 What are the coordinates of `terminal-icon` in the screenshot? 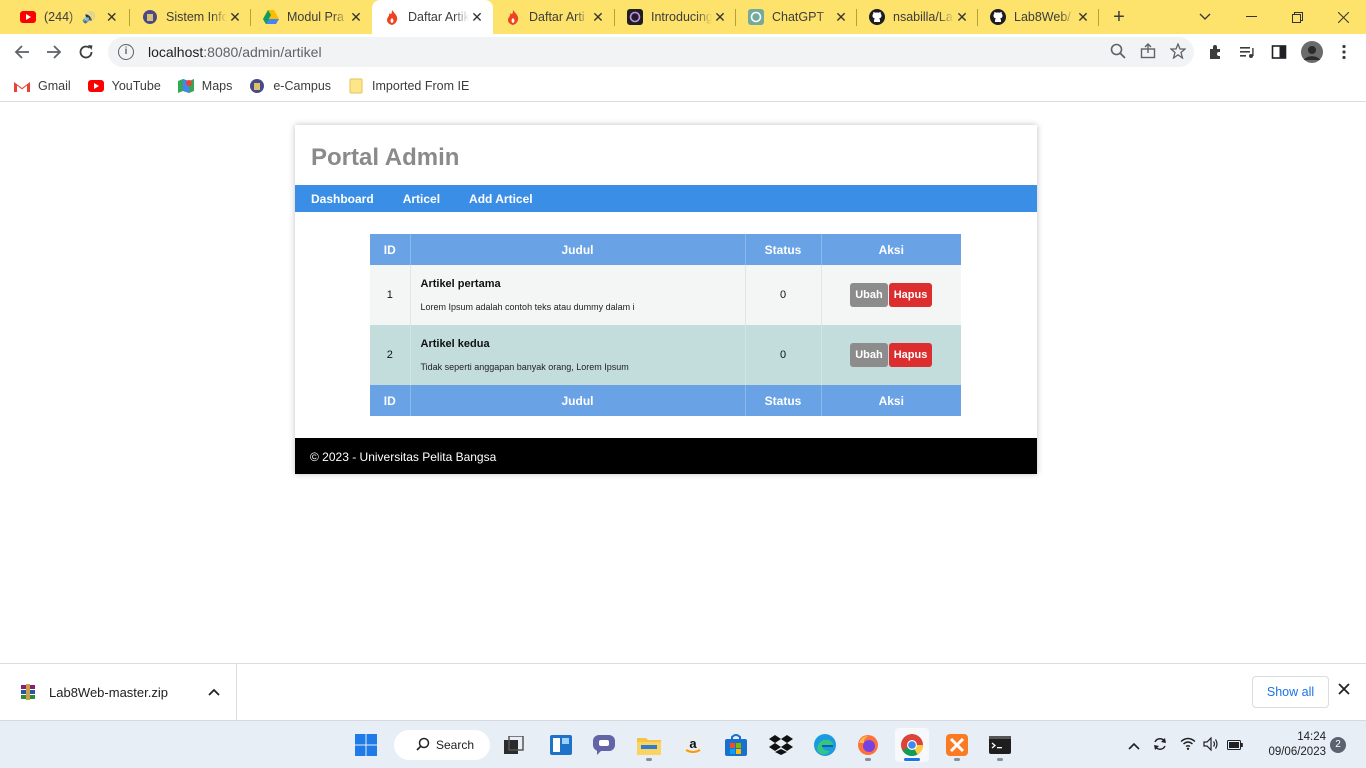 It's located at (1000, 745).